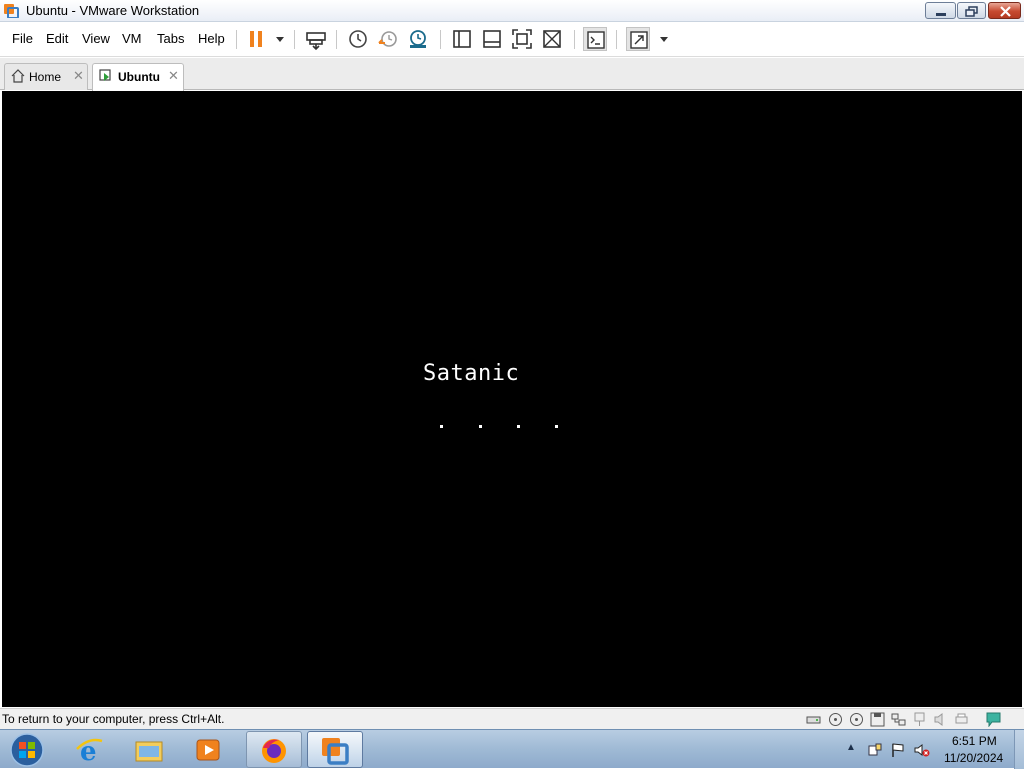  I want to click on snapshot-clock-icon, so click(358, 39).